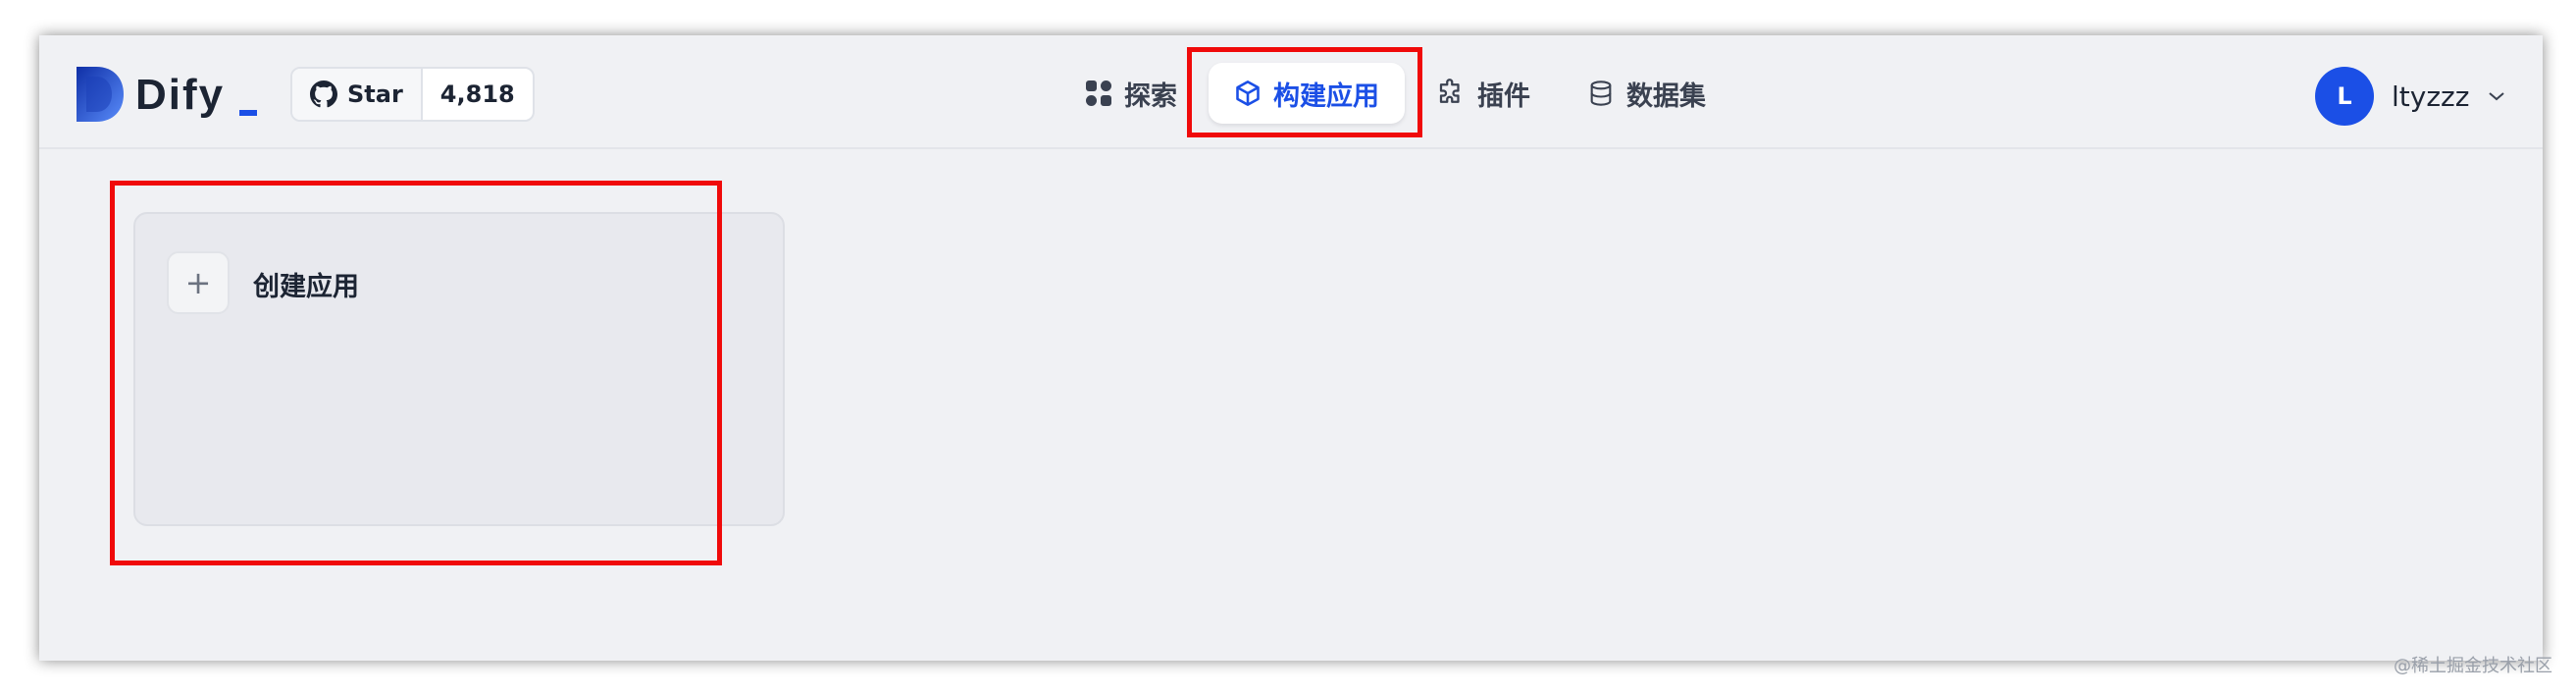  Describe the element at coordinates (478, 94) in the screenshot. I see `github-star-count: 4,818` at that location.